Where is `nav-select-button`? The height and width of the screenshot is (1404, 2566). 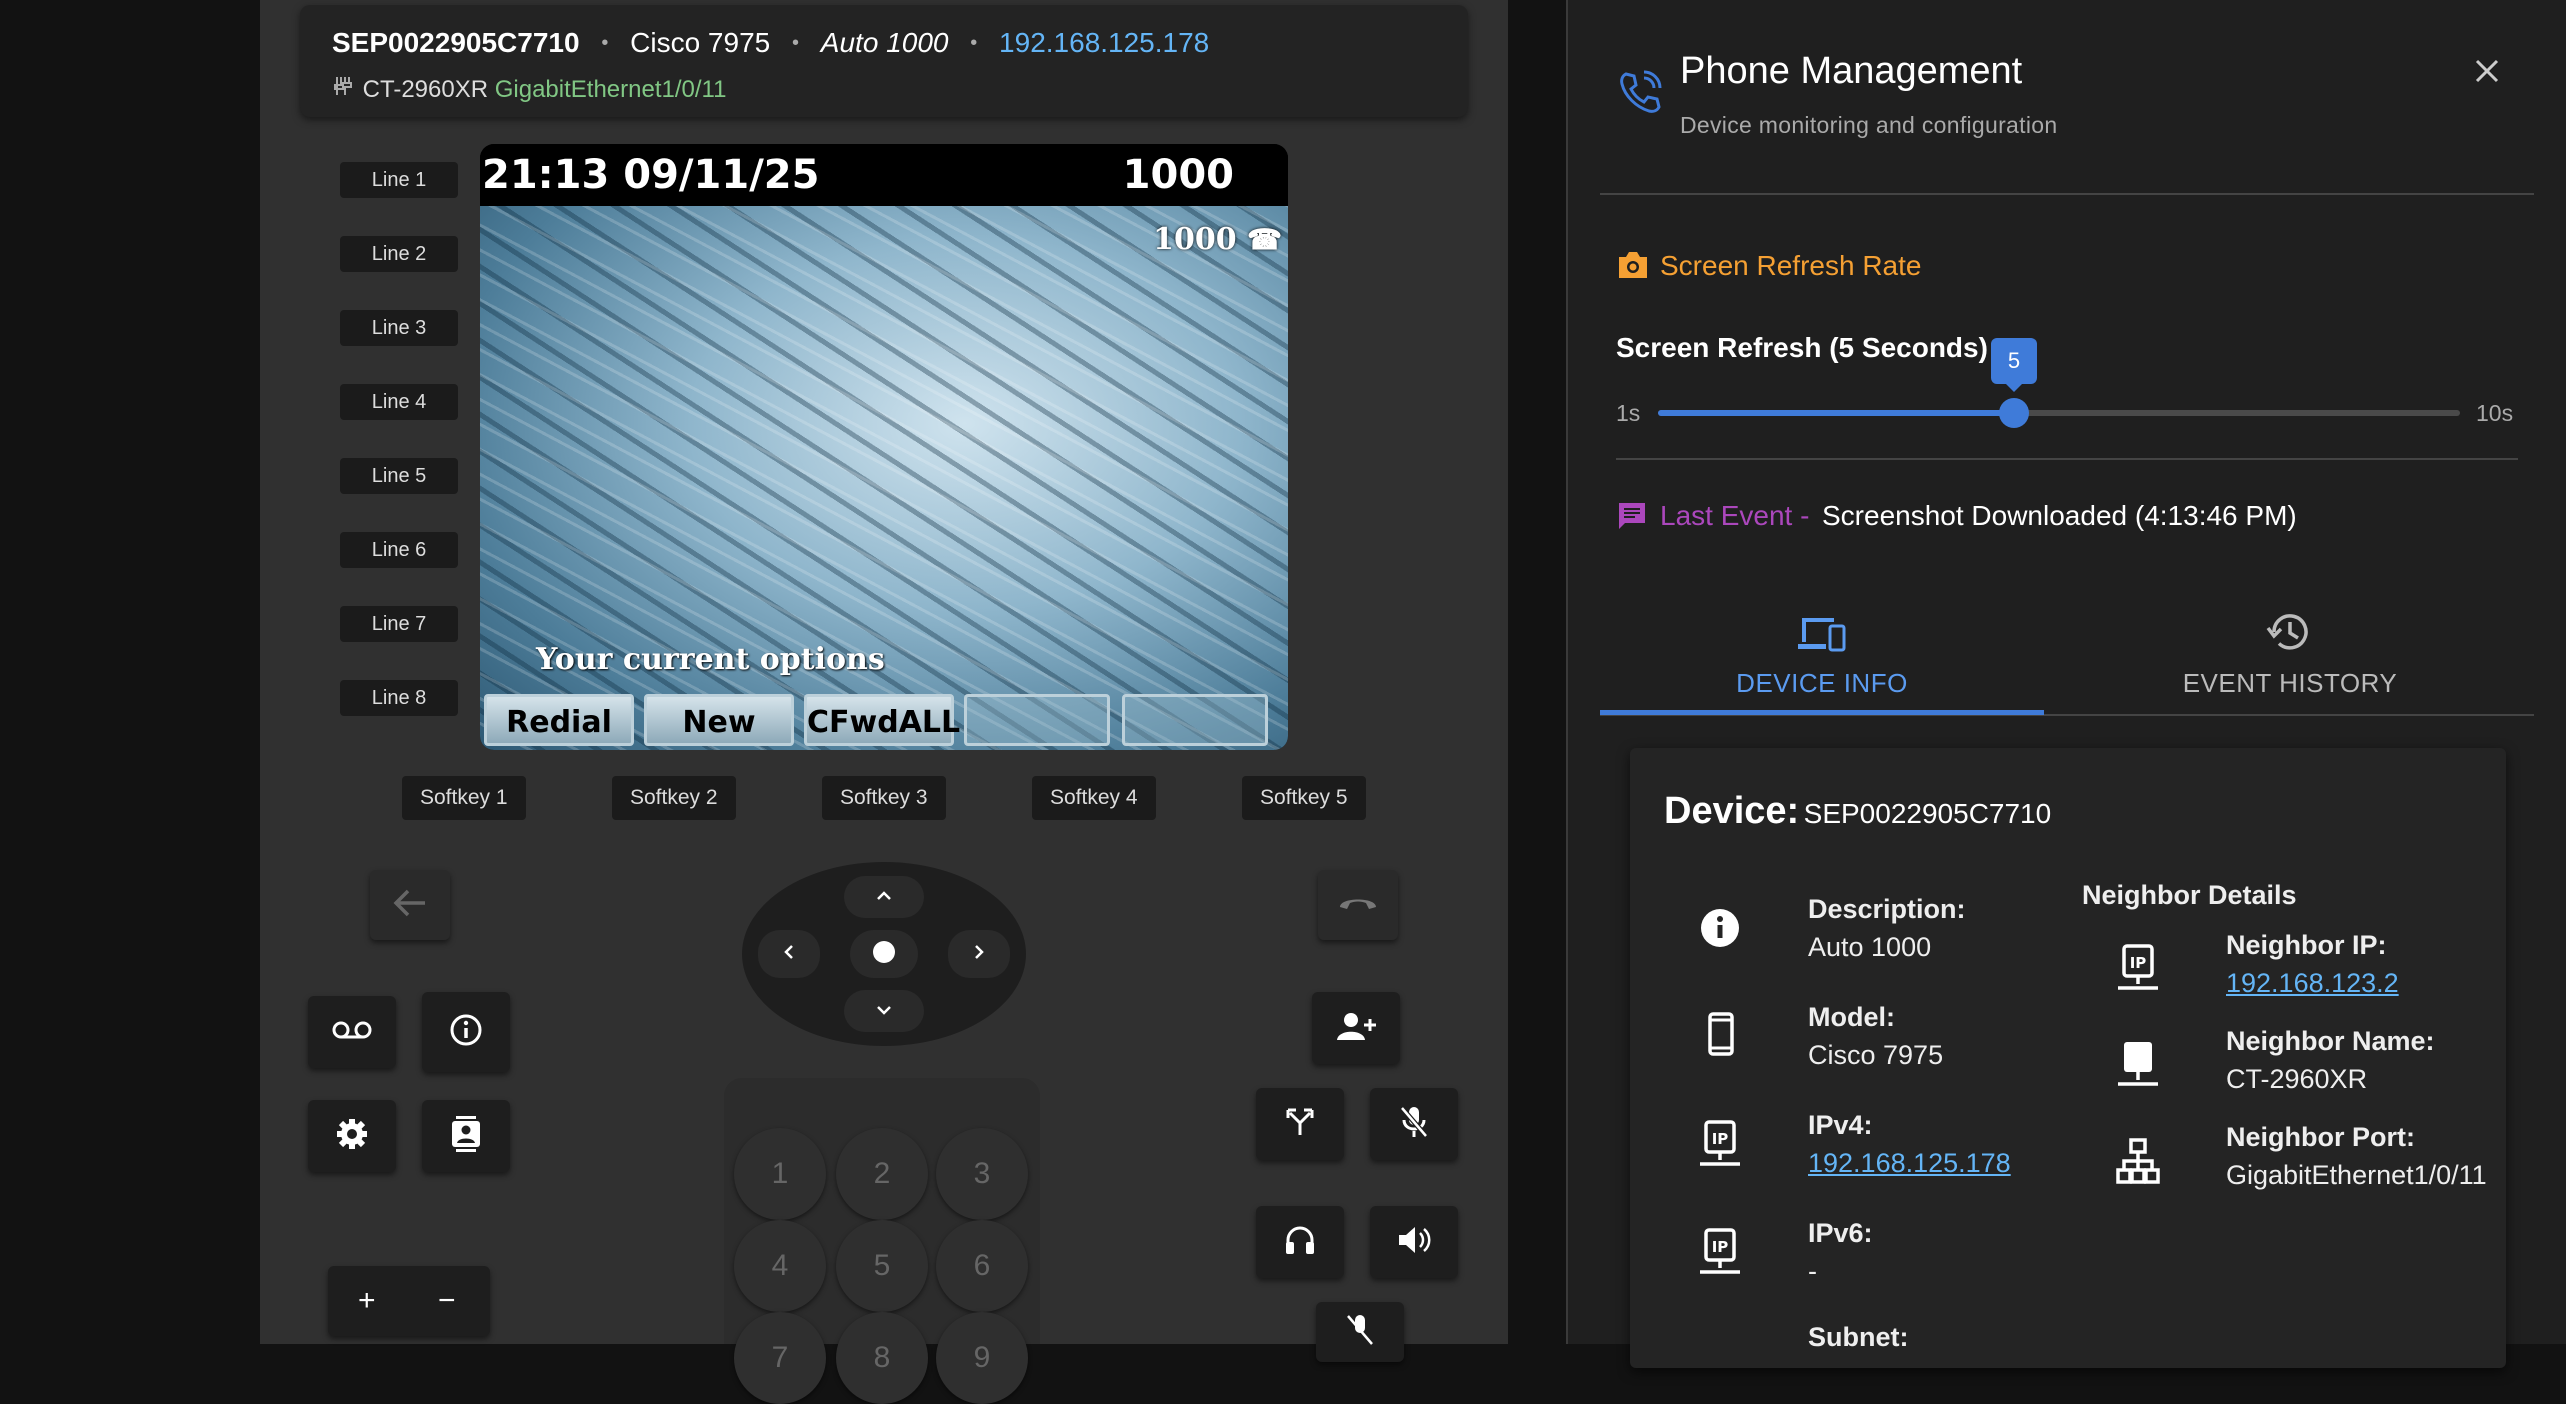 nav-select-button is located at coordinates (884, 954).